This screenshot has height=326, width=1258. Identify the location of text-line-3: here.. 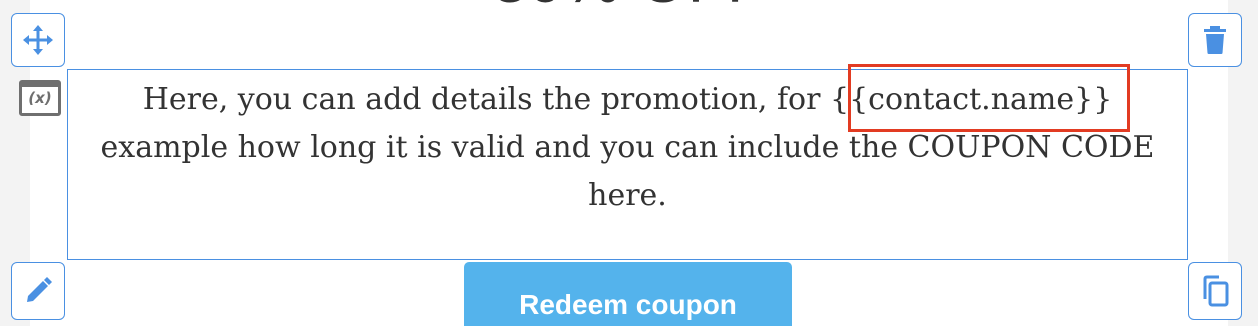
(627, 195).